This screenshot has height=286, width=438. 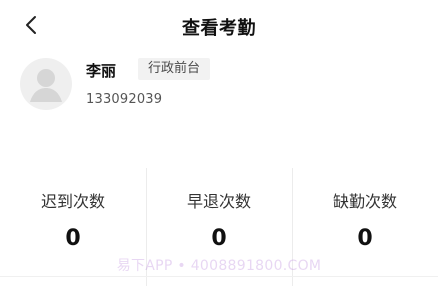 I want to click on page-title: 查看考勤, so click(x=219, y=28).